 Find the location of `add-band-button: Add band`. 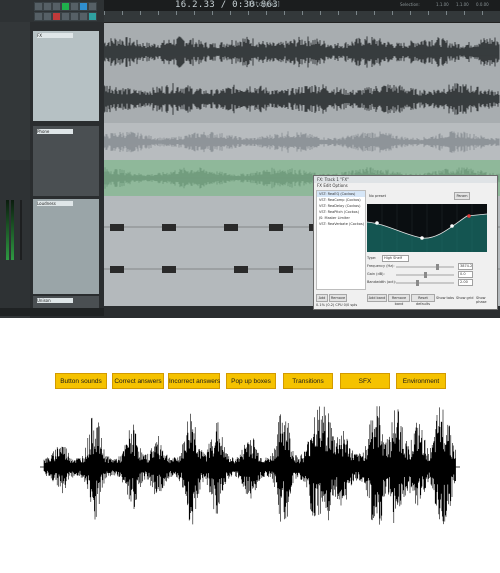

add-band-button: Add band is located at coordinates (377, 298).